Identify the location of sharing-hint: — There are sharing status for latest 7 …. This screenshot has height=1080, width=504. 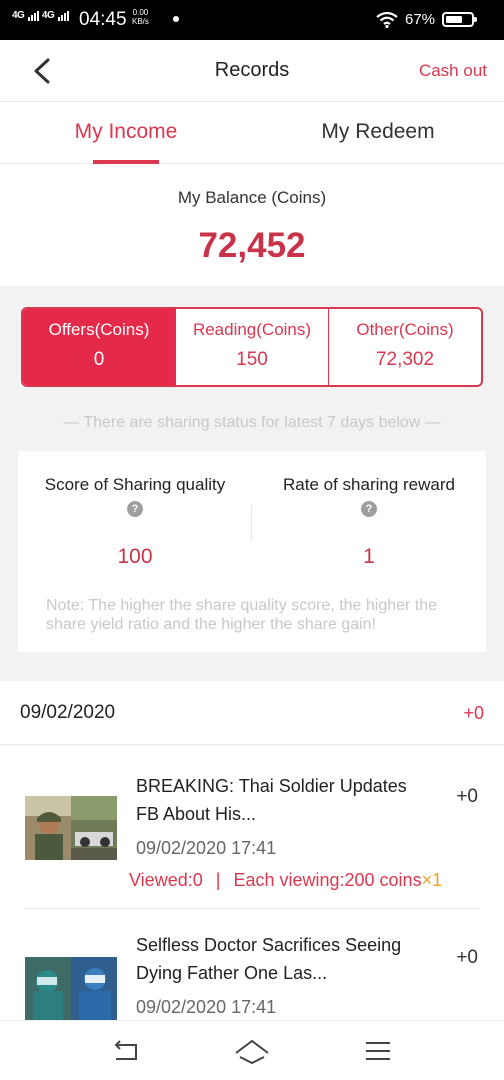
(252, 422).